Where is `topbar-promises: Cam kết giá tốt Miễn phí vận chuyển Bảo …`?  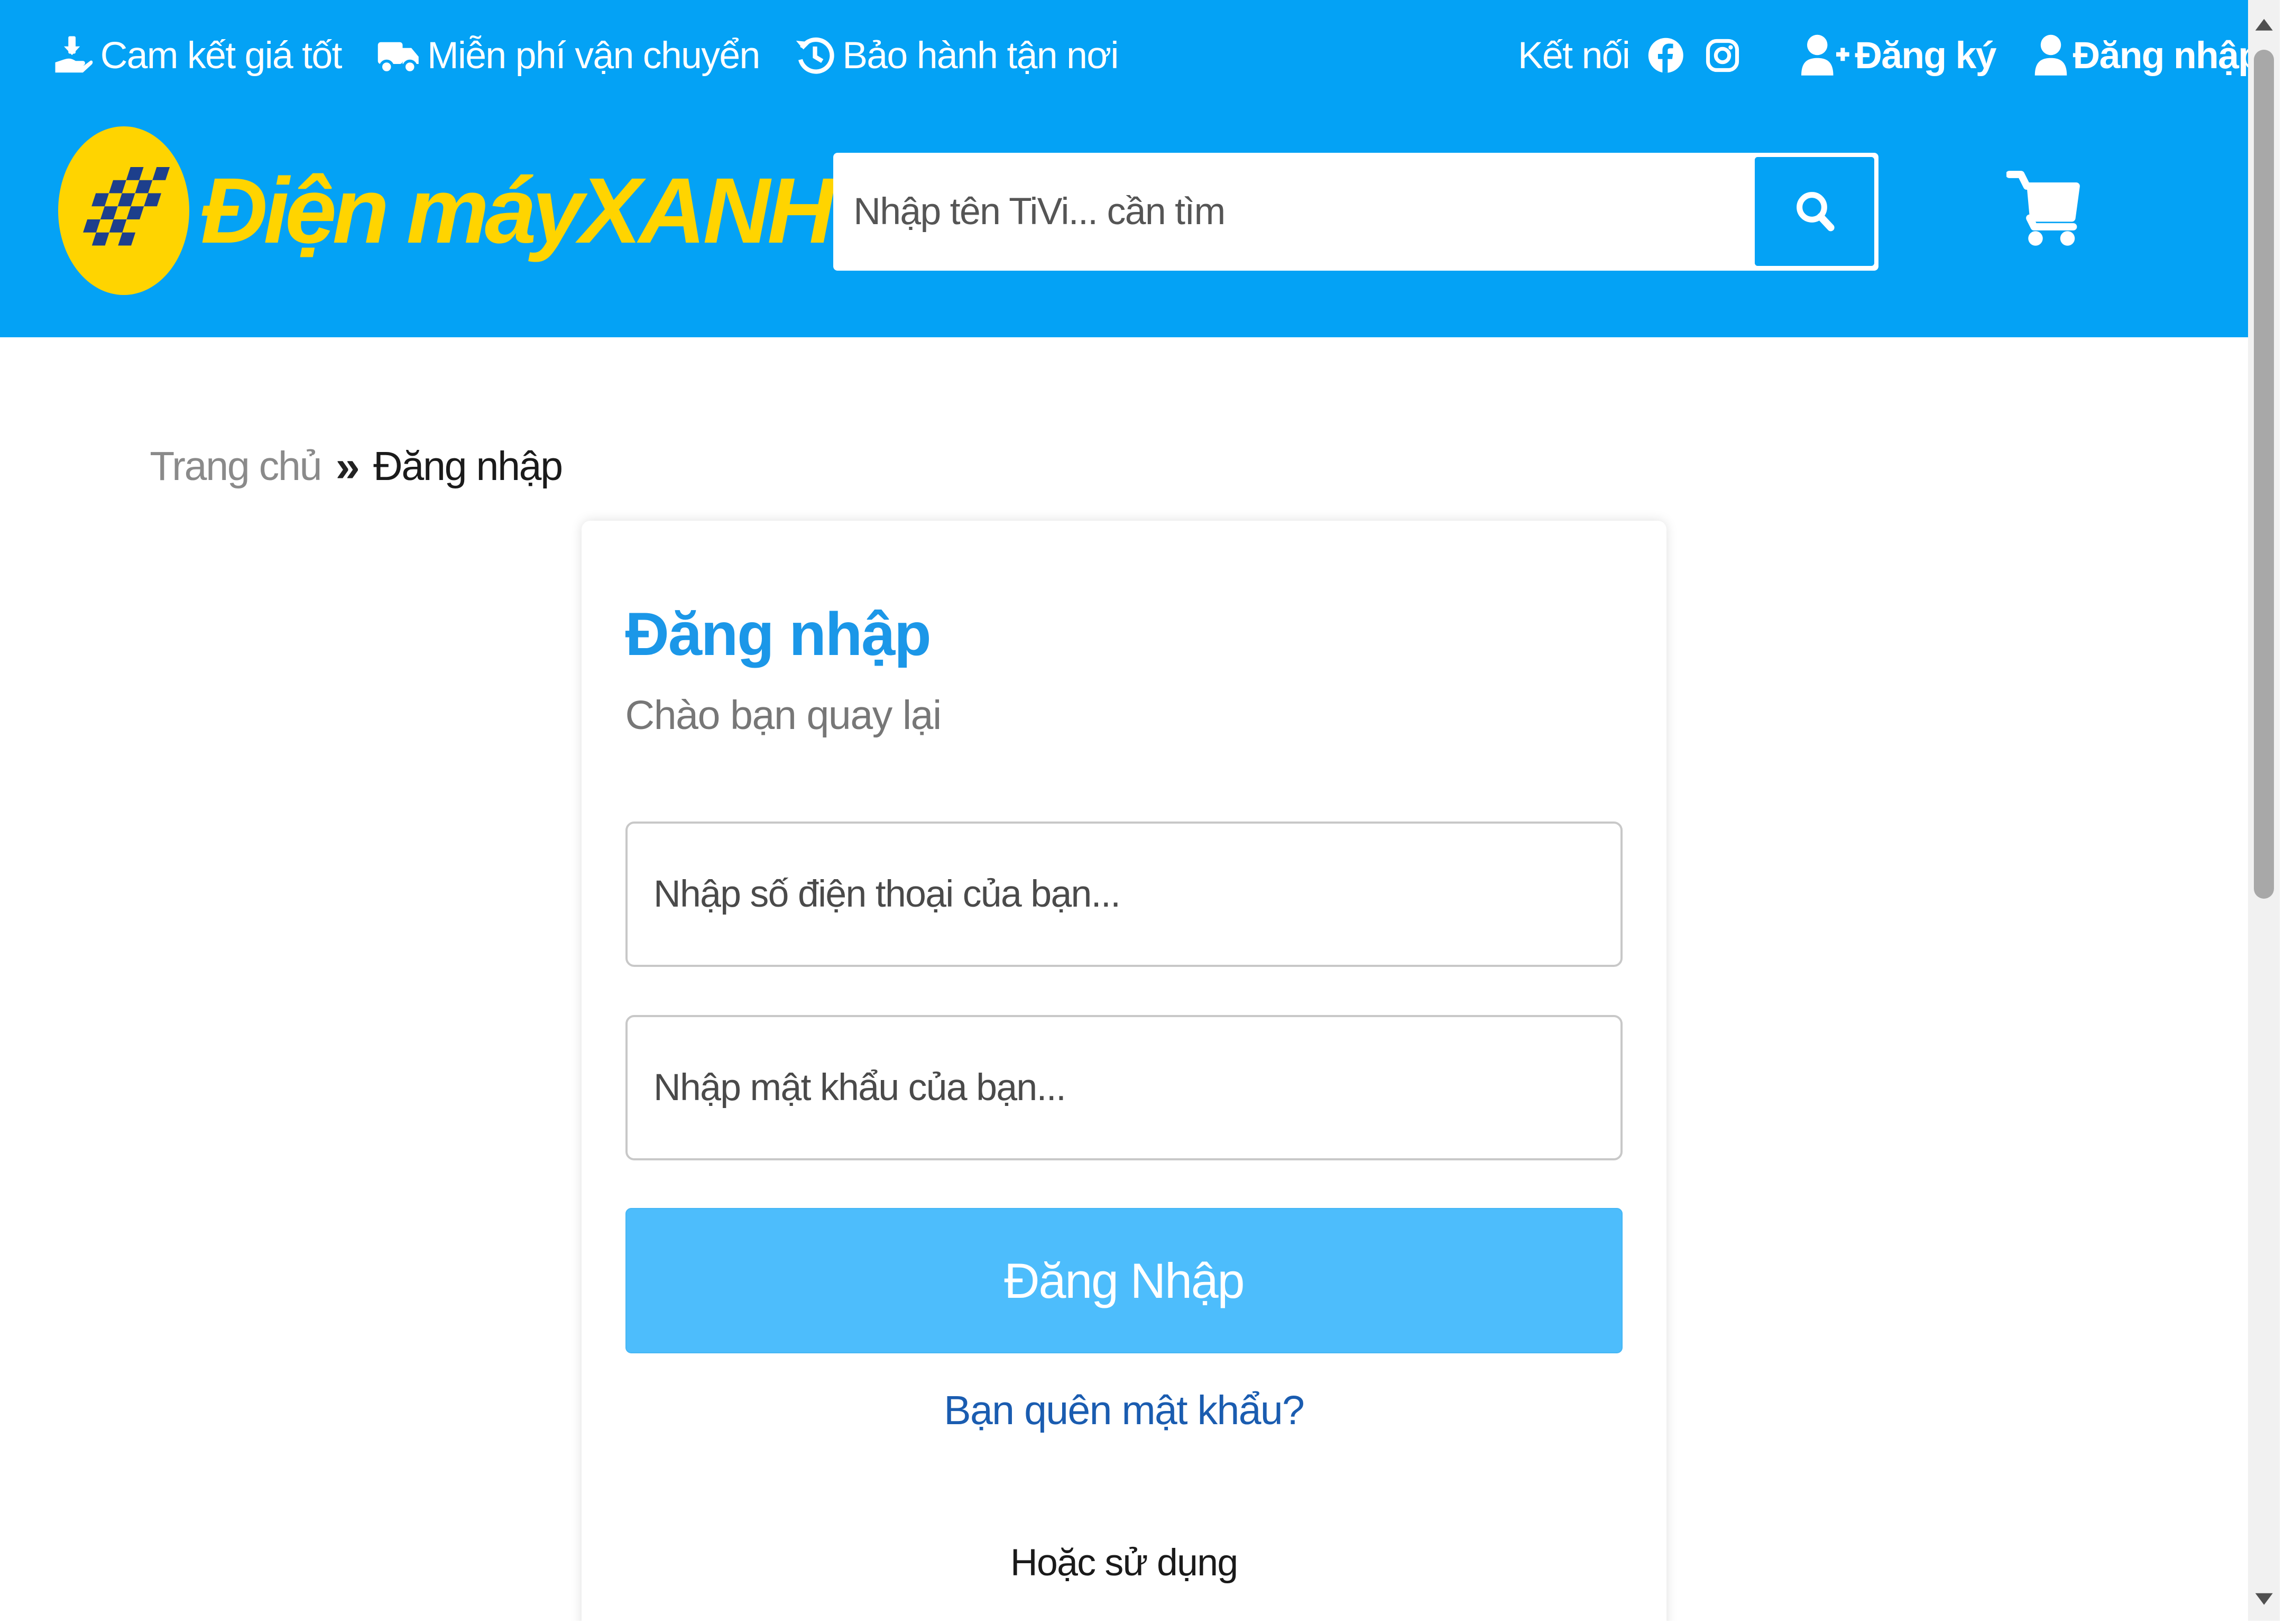
topbar-promises: Cam kết giá tốt Miễn phí vận chuyển Bảo … is located at coordinates (602, 55).